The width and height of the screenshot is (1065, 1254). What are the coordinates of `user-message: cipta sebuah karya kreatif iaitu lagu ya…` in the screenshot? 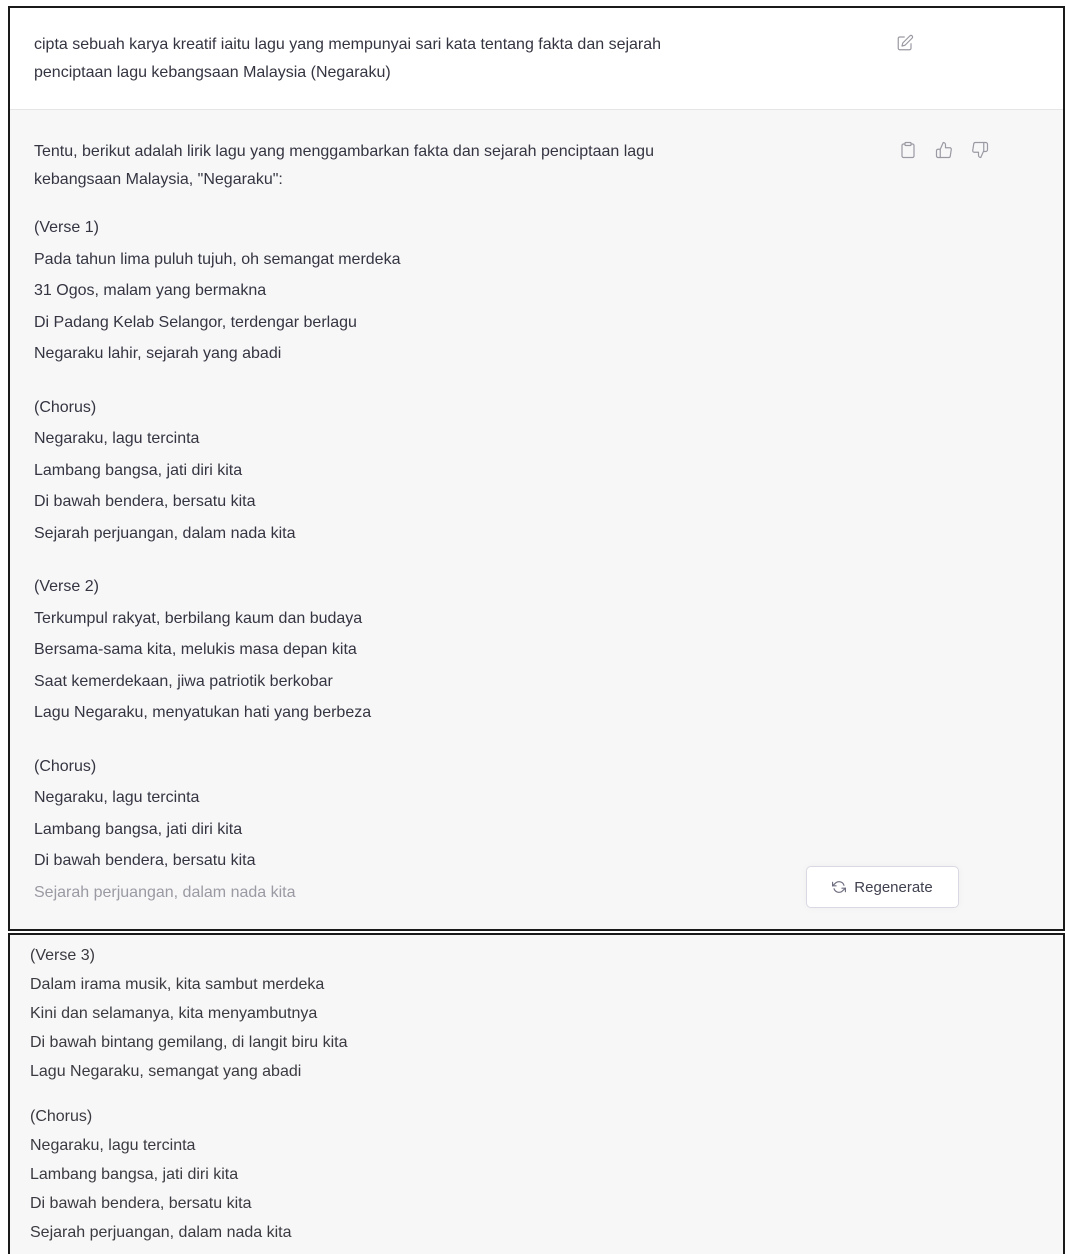 It's located at (536, 59).